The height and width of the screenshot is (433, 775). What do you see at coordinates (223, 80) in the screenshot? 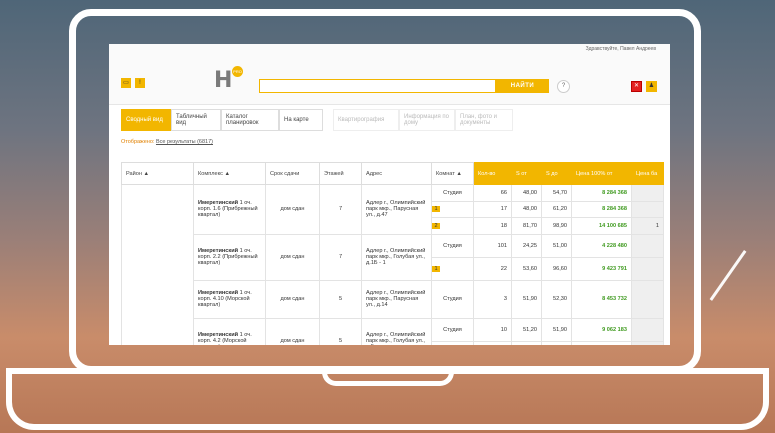
I see `logo: H` at bounding box center [223, 80].